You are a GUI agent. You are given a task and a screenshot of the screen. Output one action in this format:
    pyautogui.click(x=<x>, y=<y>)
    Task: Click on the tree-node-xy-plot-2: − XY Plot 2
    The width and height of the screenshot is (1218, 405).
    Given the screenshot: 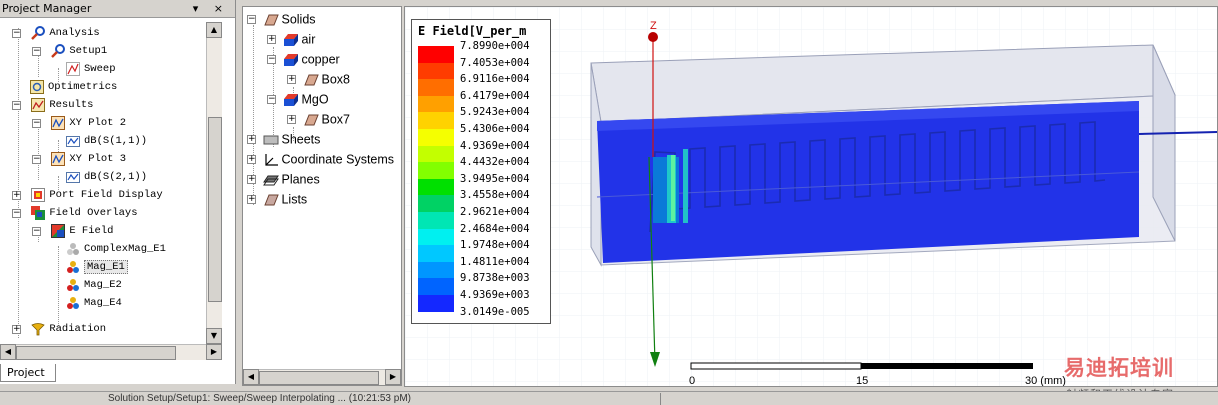 What is the action you would take?
    pyautogui.click(x=79, y=123)
    